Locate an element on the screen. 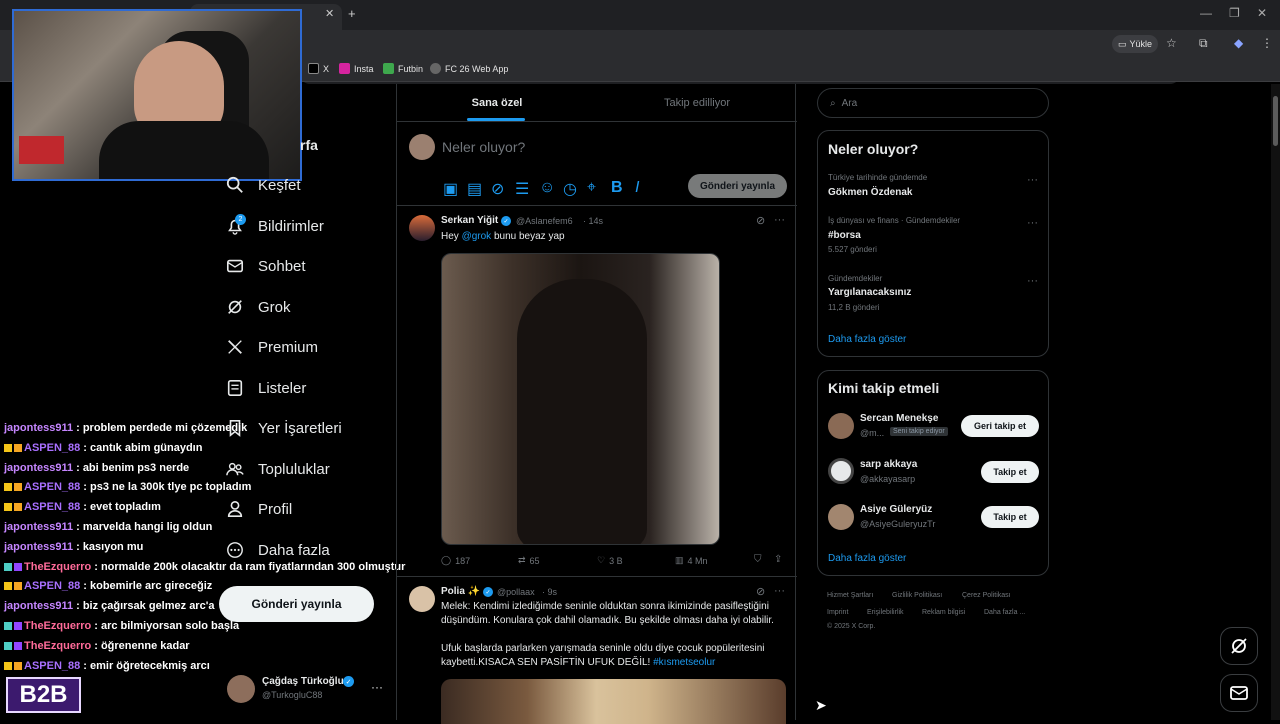  italic-icon: I is located at coordinates (641, 187).